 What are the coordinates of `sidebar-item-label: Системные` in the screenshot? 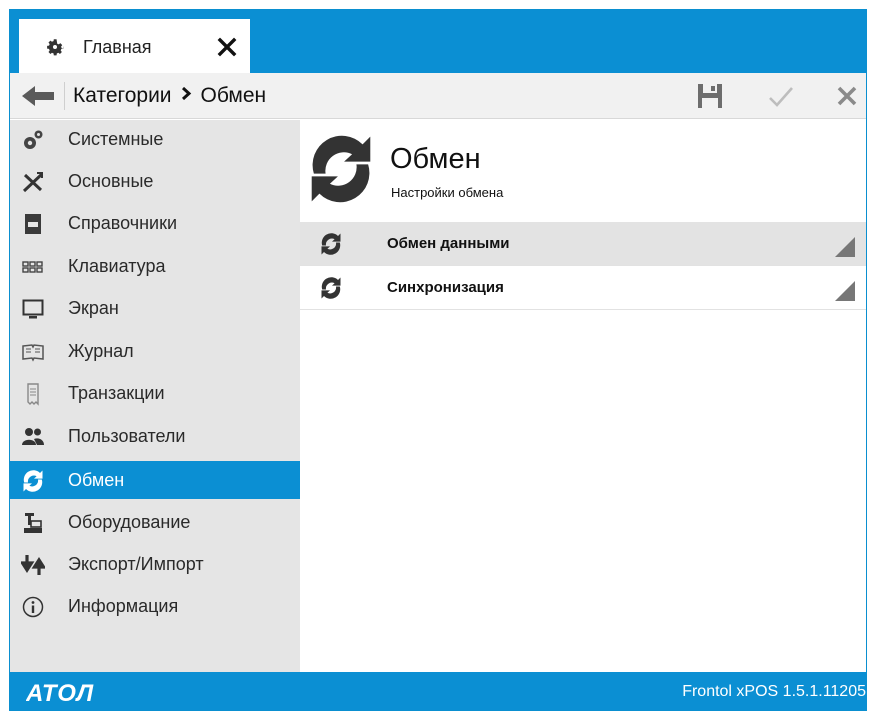 It's located at (116, 139).